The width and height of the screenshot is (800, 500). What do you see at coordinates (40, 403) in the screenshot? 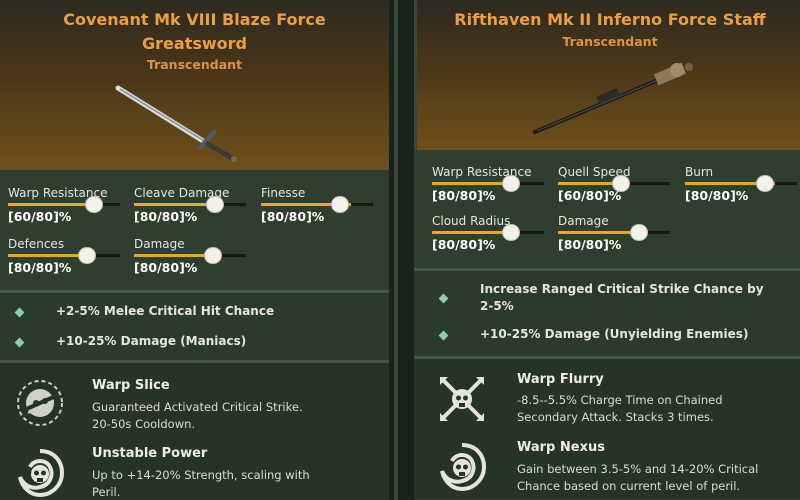
I see `warp-slice-icon` at bounding box center [40, 403].